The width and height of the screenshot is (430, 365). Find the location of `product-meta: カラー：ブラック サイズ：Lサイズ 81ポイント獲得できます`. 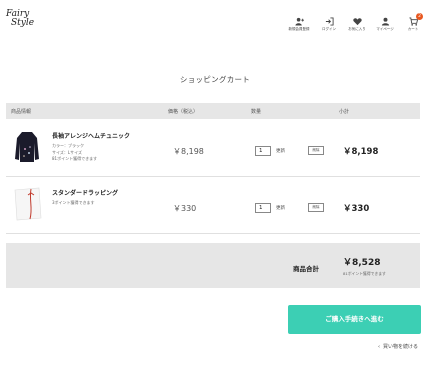

product-meta: カラー：ブラック サイズ：Lサイズ 81ポイント獲得できます is located at coordinates (74, 153).